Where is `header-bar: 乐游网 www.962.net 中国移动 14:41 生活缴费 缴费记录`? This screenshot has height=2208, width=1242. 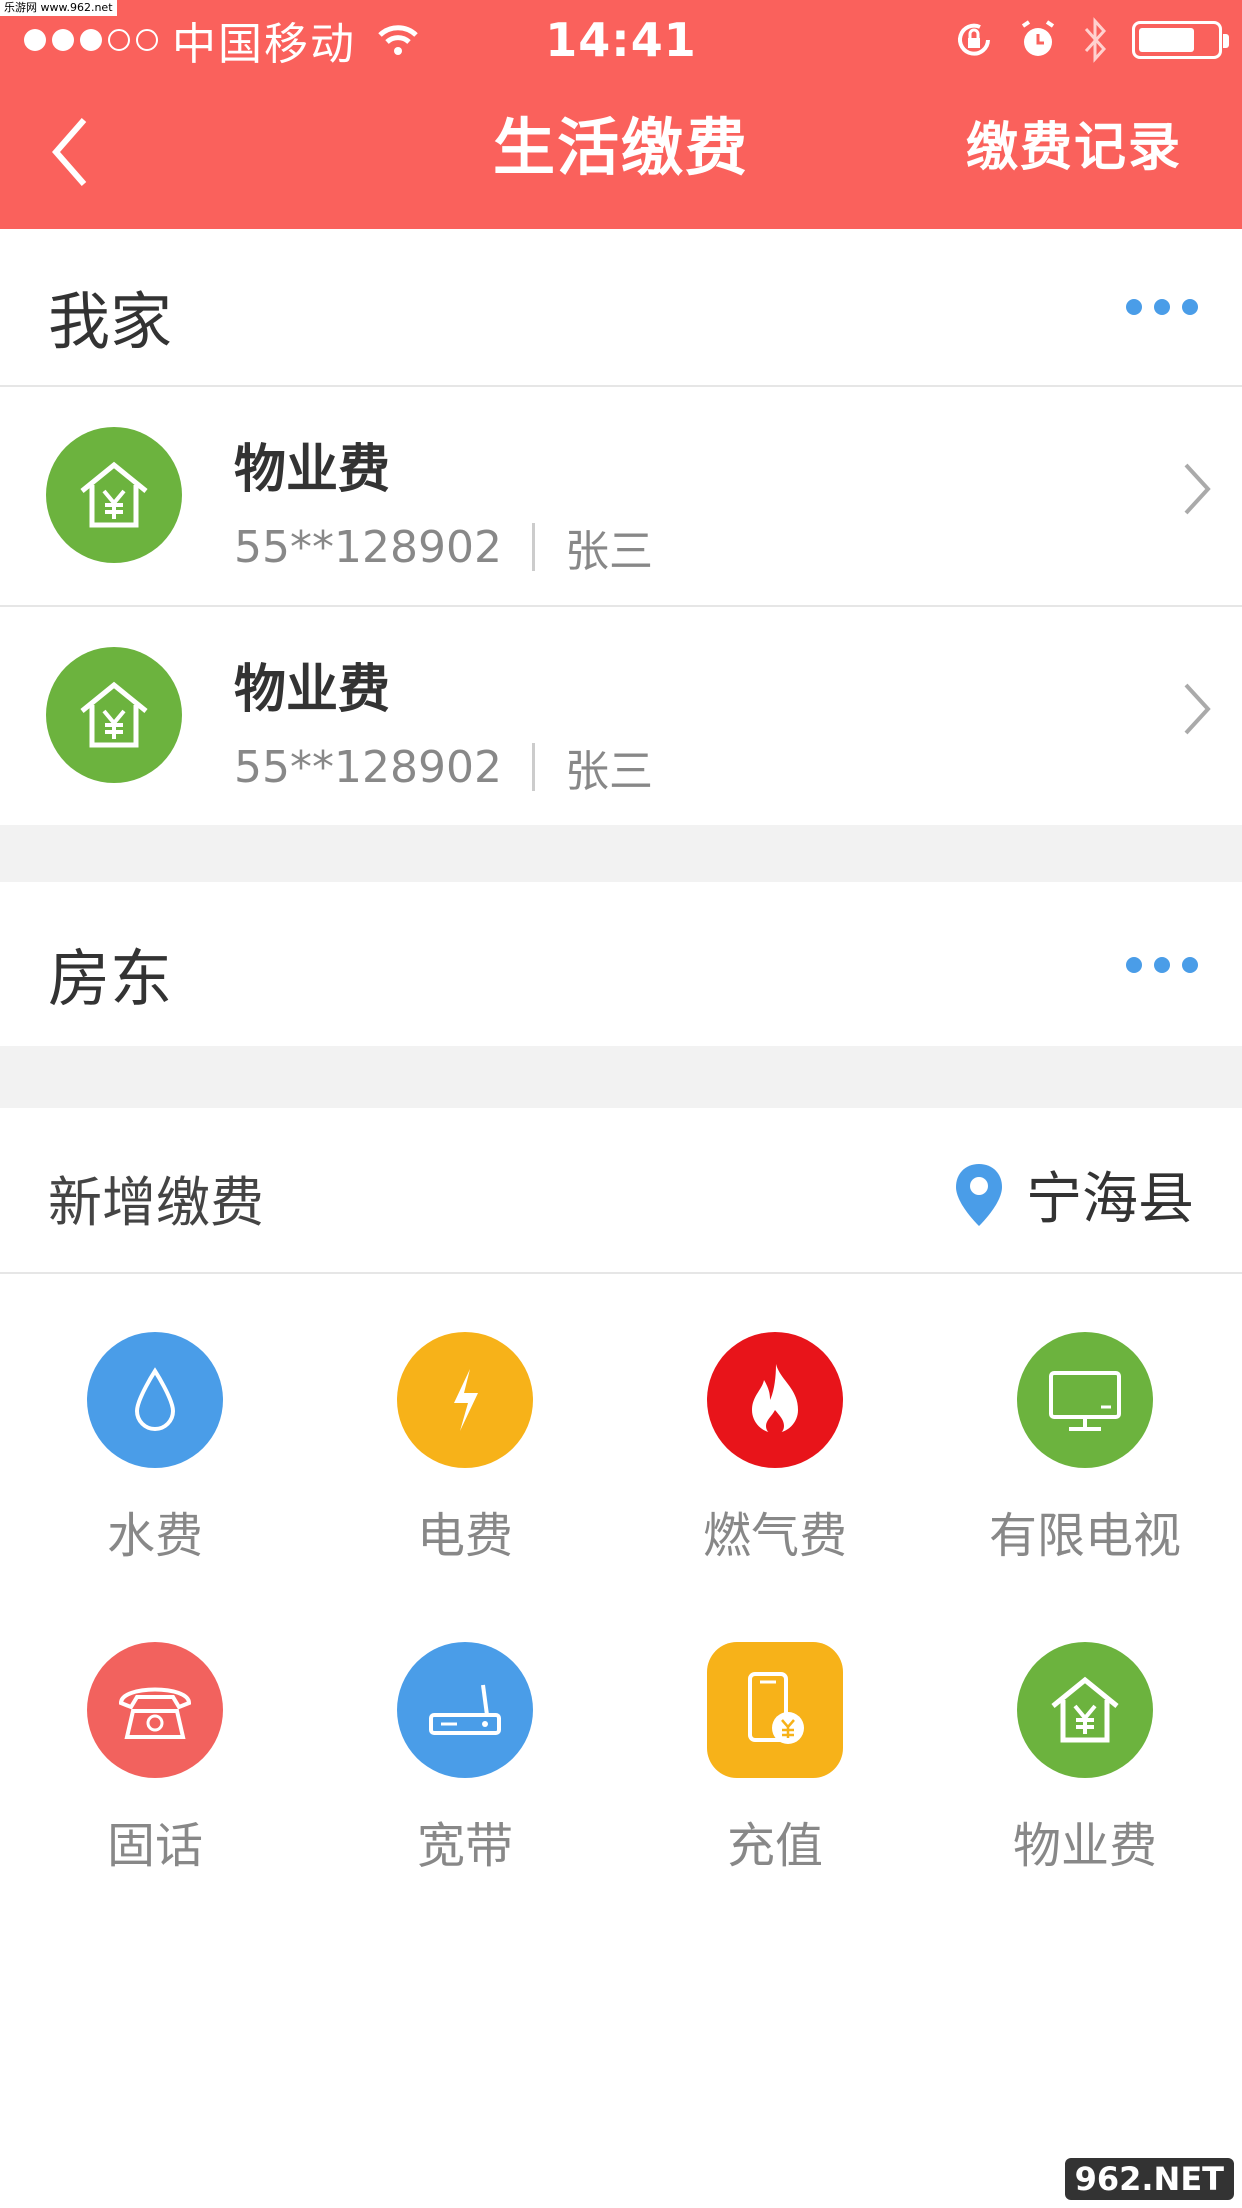 header-bar: 乐游网 www.962.net 中国移动 14:41 生活缴费 缴费记录 is located at coordinates (621, 114).